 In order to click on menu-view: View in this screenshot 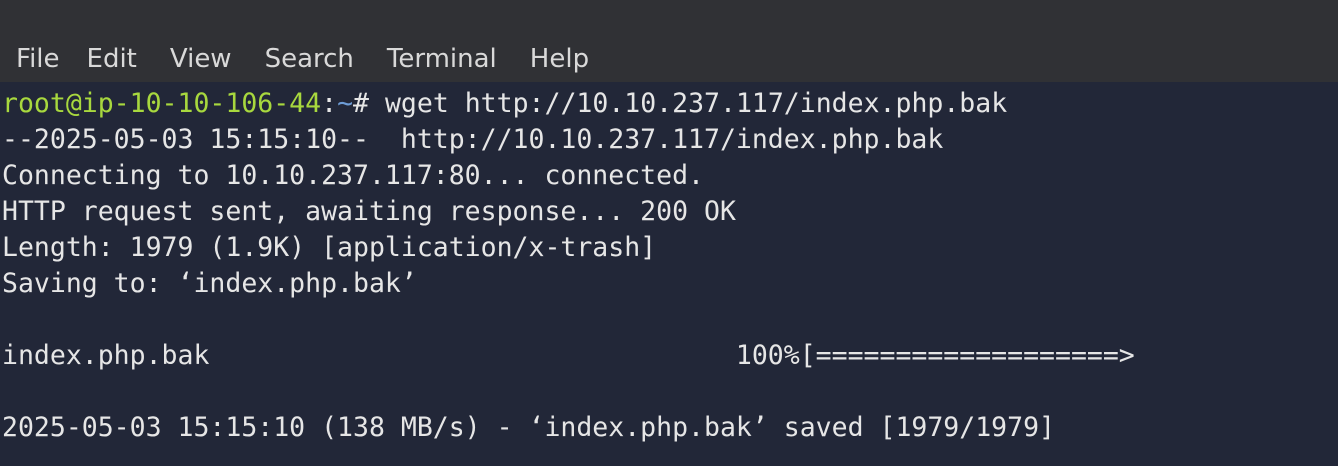, I will do `click(201, 59)`.